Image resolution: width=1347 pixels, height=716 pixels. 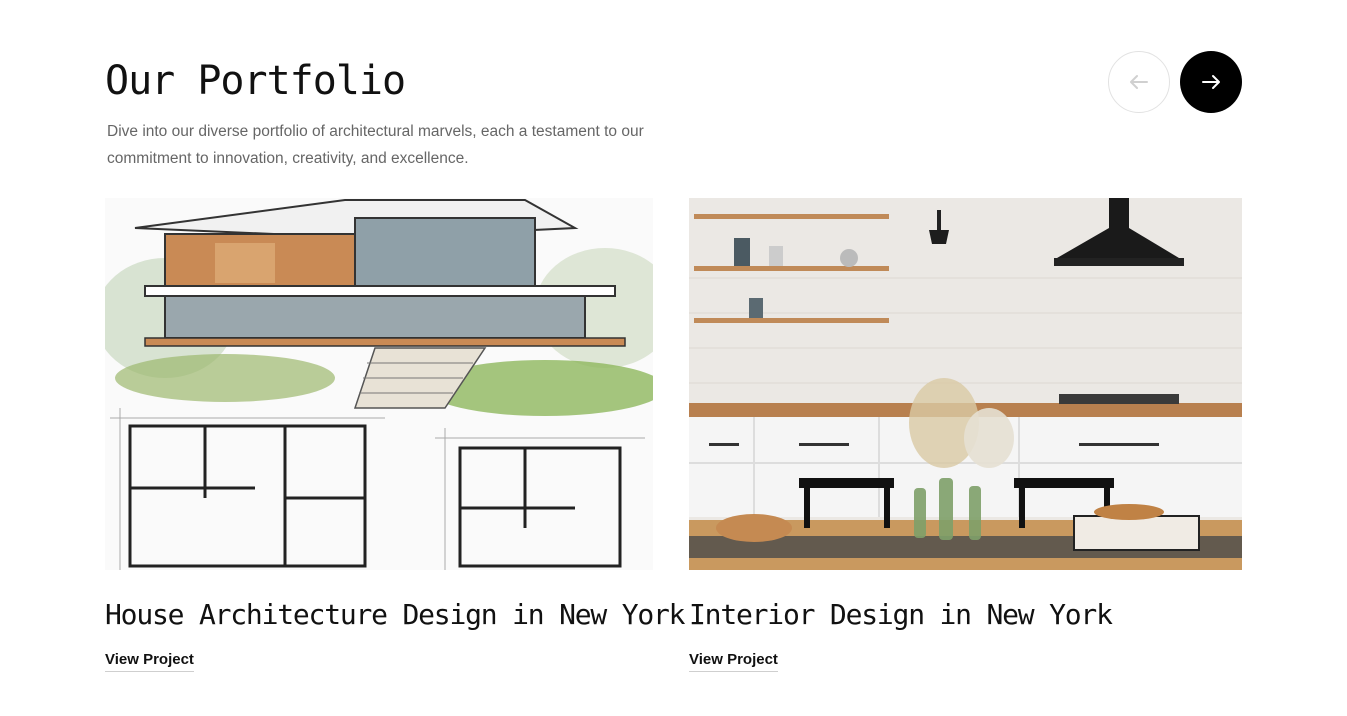 I want to click on previous-button, so click(x=1139, y=82).